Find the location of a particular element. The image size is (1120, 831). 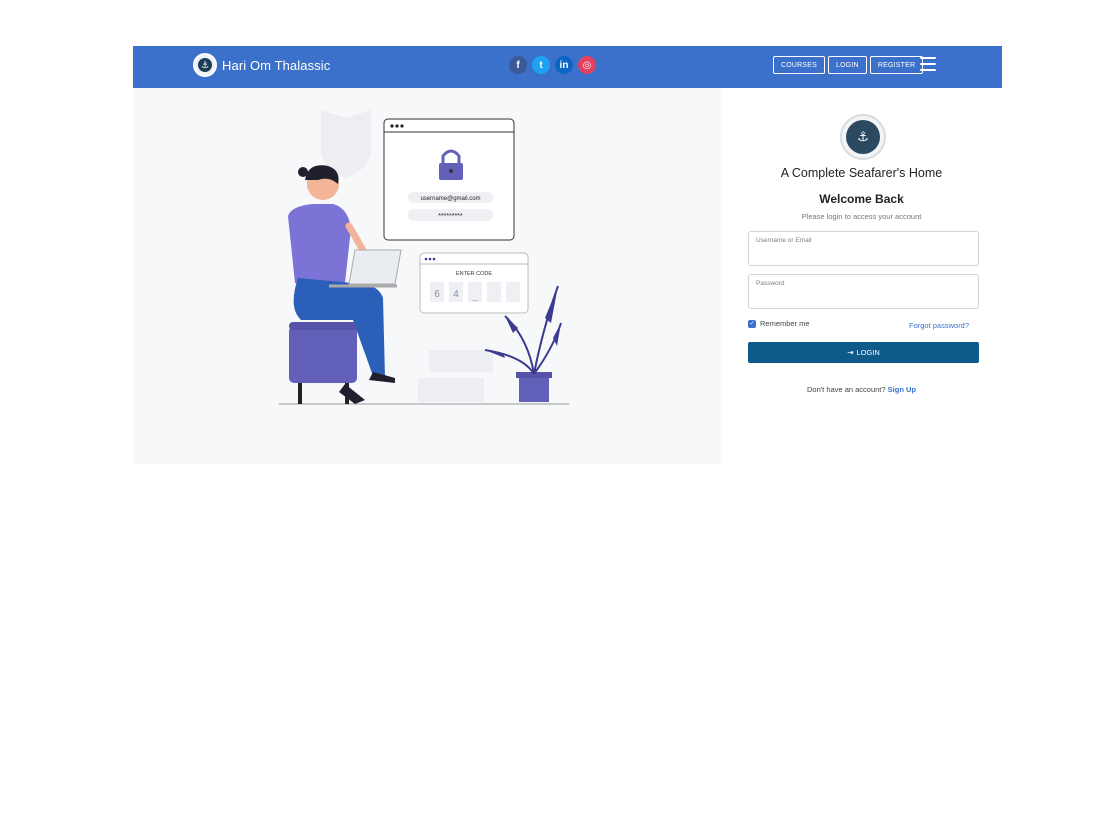

username-field: Username or Email is located at coordinates (863, 248).